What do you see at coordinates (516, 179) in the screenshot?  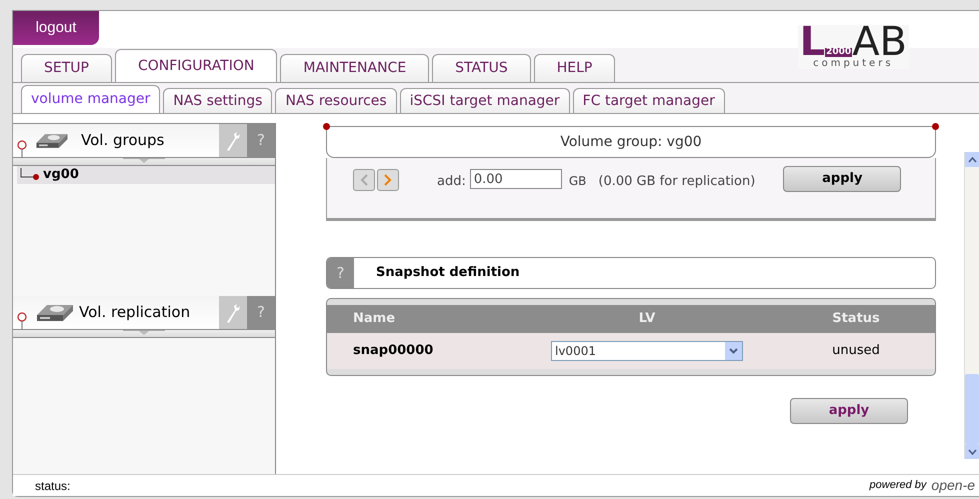 I see `add-field: 0.00` at bounding box center [516, 179].